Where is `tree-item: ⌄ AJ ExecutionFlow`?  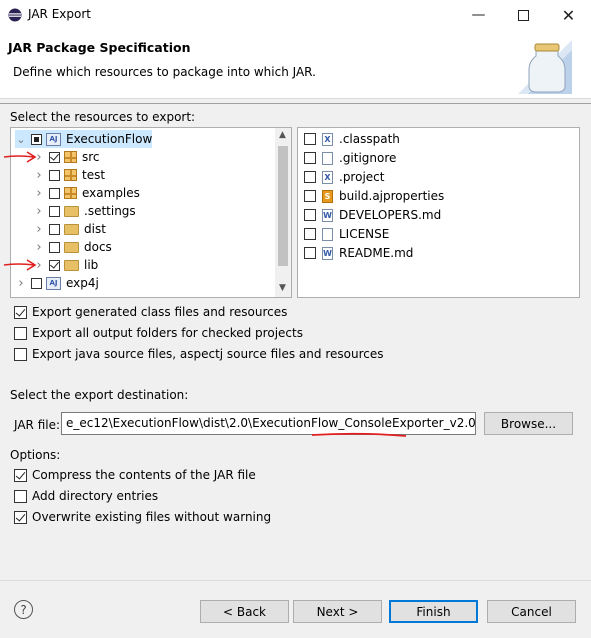 tree-item: ⌄ AJ ExecutionFlow is located at coordinates (84, 139).